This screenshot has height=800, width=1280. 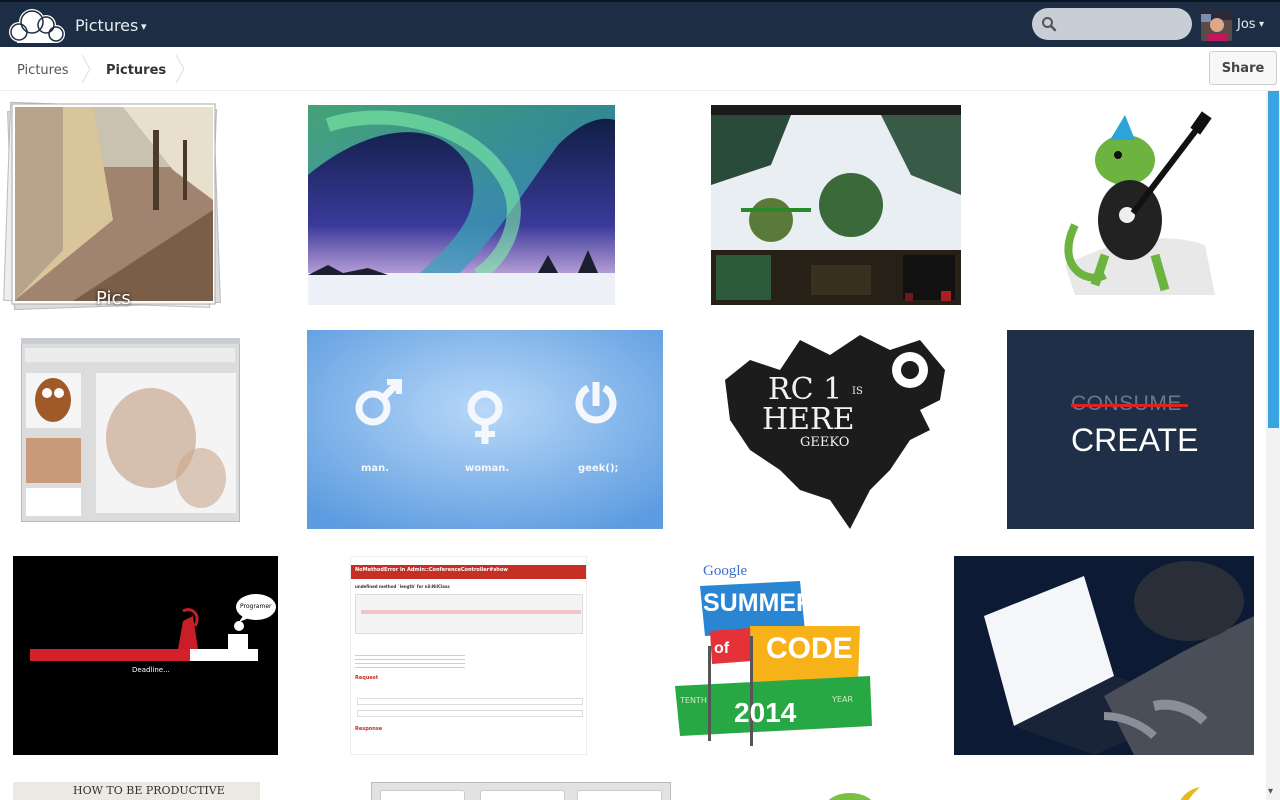 I want to click on photo-kxstitch-screenshot, so click(x=130, y=430).